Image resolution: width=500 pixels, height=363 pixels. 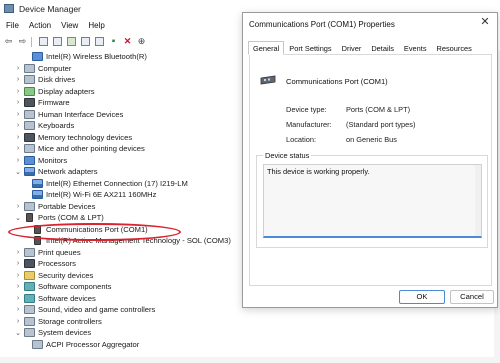 What do you see at coordinates (337, 81) in the screenshot?
I see `device-name: Communications Port (COM1)` at bounding box center [337, 81].